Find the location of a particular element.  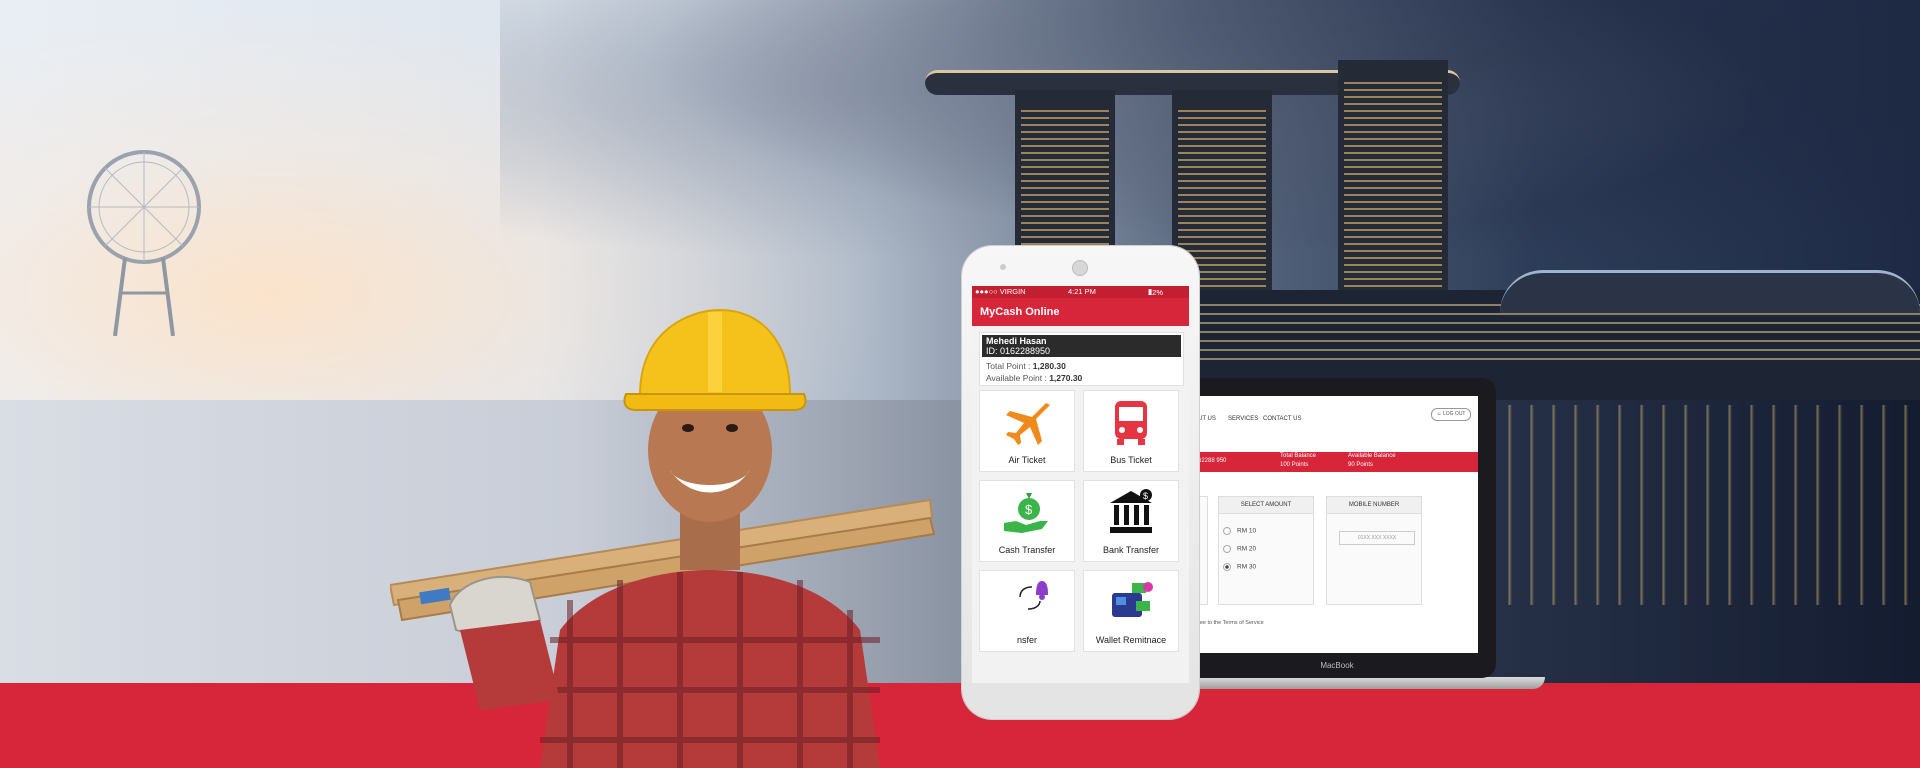

select-amount-box: SELECT AMOUNT RM 10 RM 20 RM 30 is located at coordinates (1266, 550).